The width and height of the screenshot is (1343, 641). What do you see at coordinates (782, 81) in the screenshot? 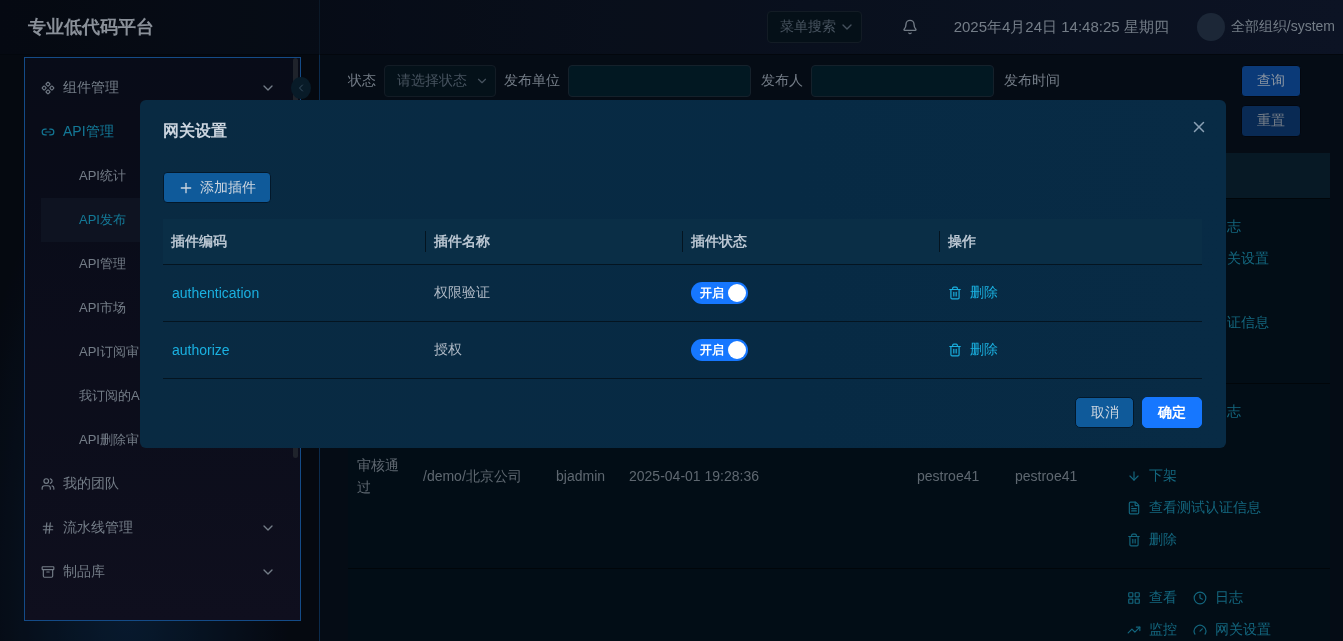
I see `filter-label: 发布人` at bounding box center [782, 81].